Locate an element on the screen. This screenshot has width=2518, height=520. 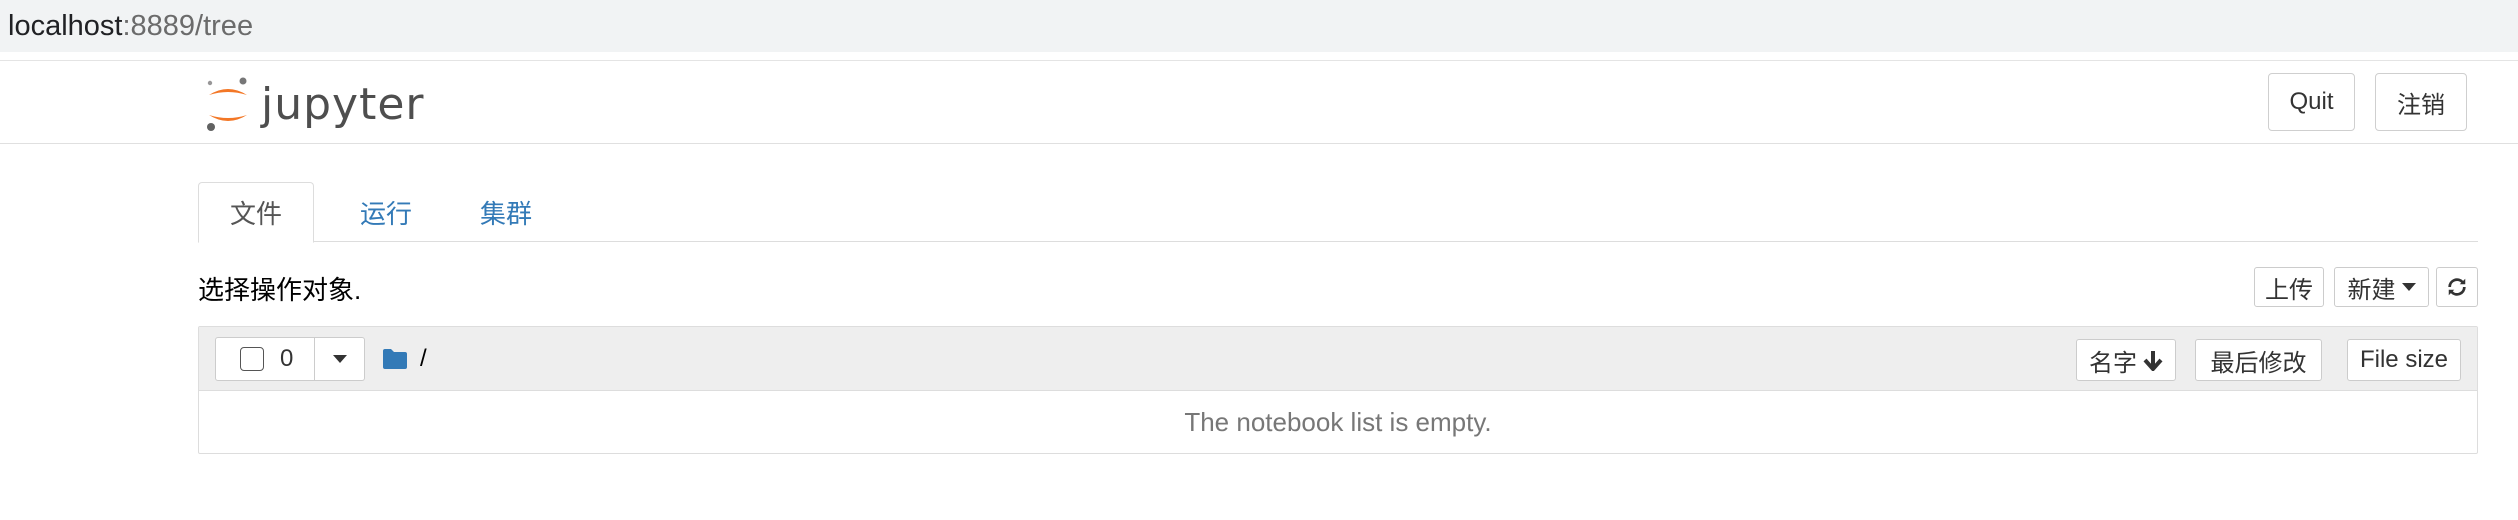
jupyter-logo-text: jupyter is located at coordinates (343, 104).